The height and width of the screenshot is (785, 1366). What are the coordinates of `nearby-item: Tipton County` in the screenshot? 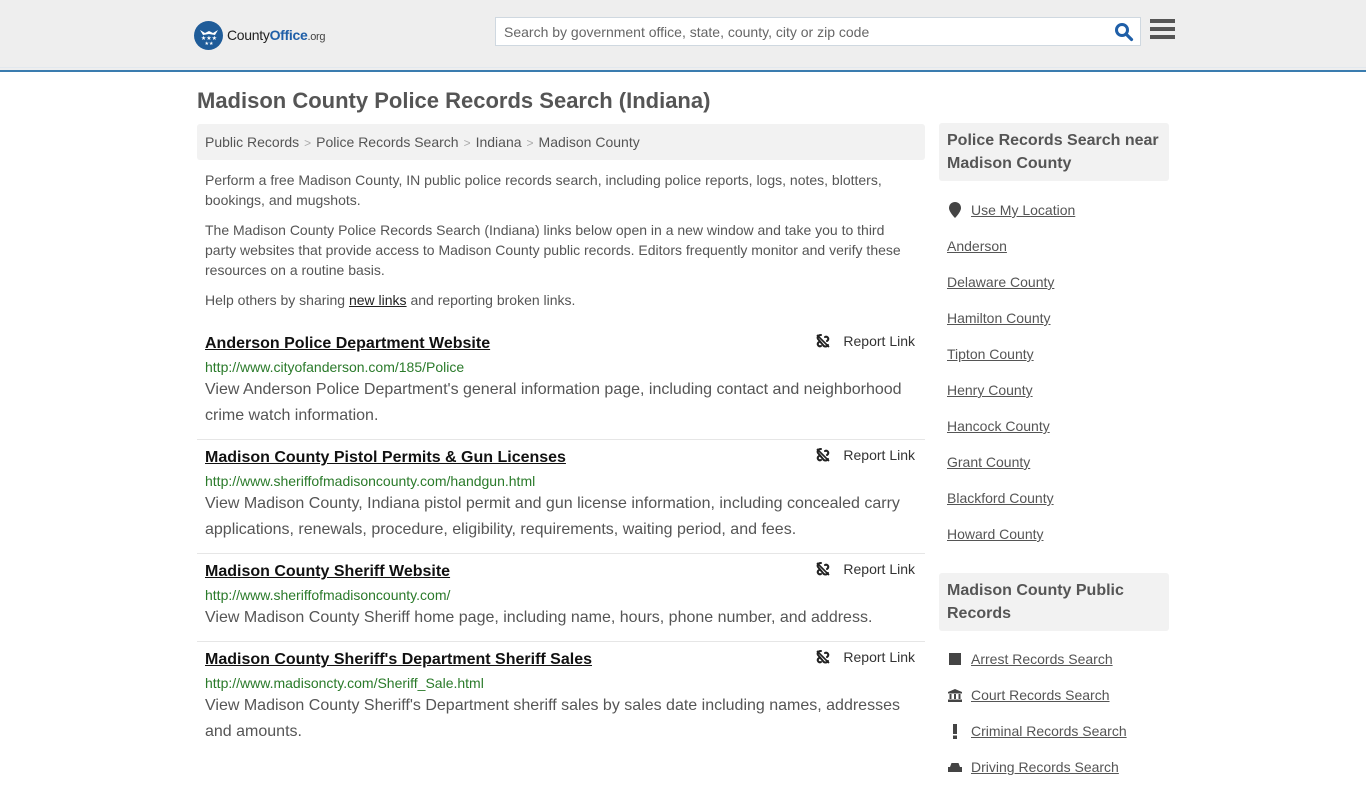 It's located at (1058, 354).